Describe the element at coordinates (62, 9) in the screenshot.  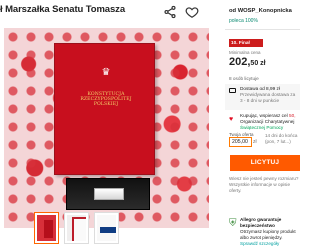
I see `offer-title: ł Marszałka Senatu Tomasza` at that location.